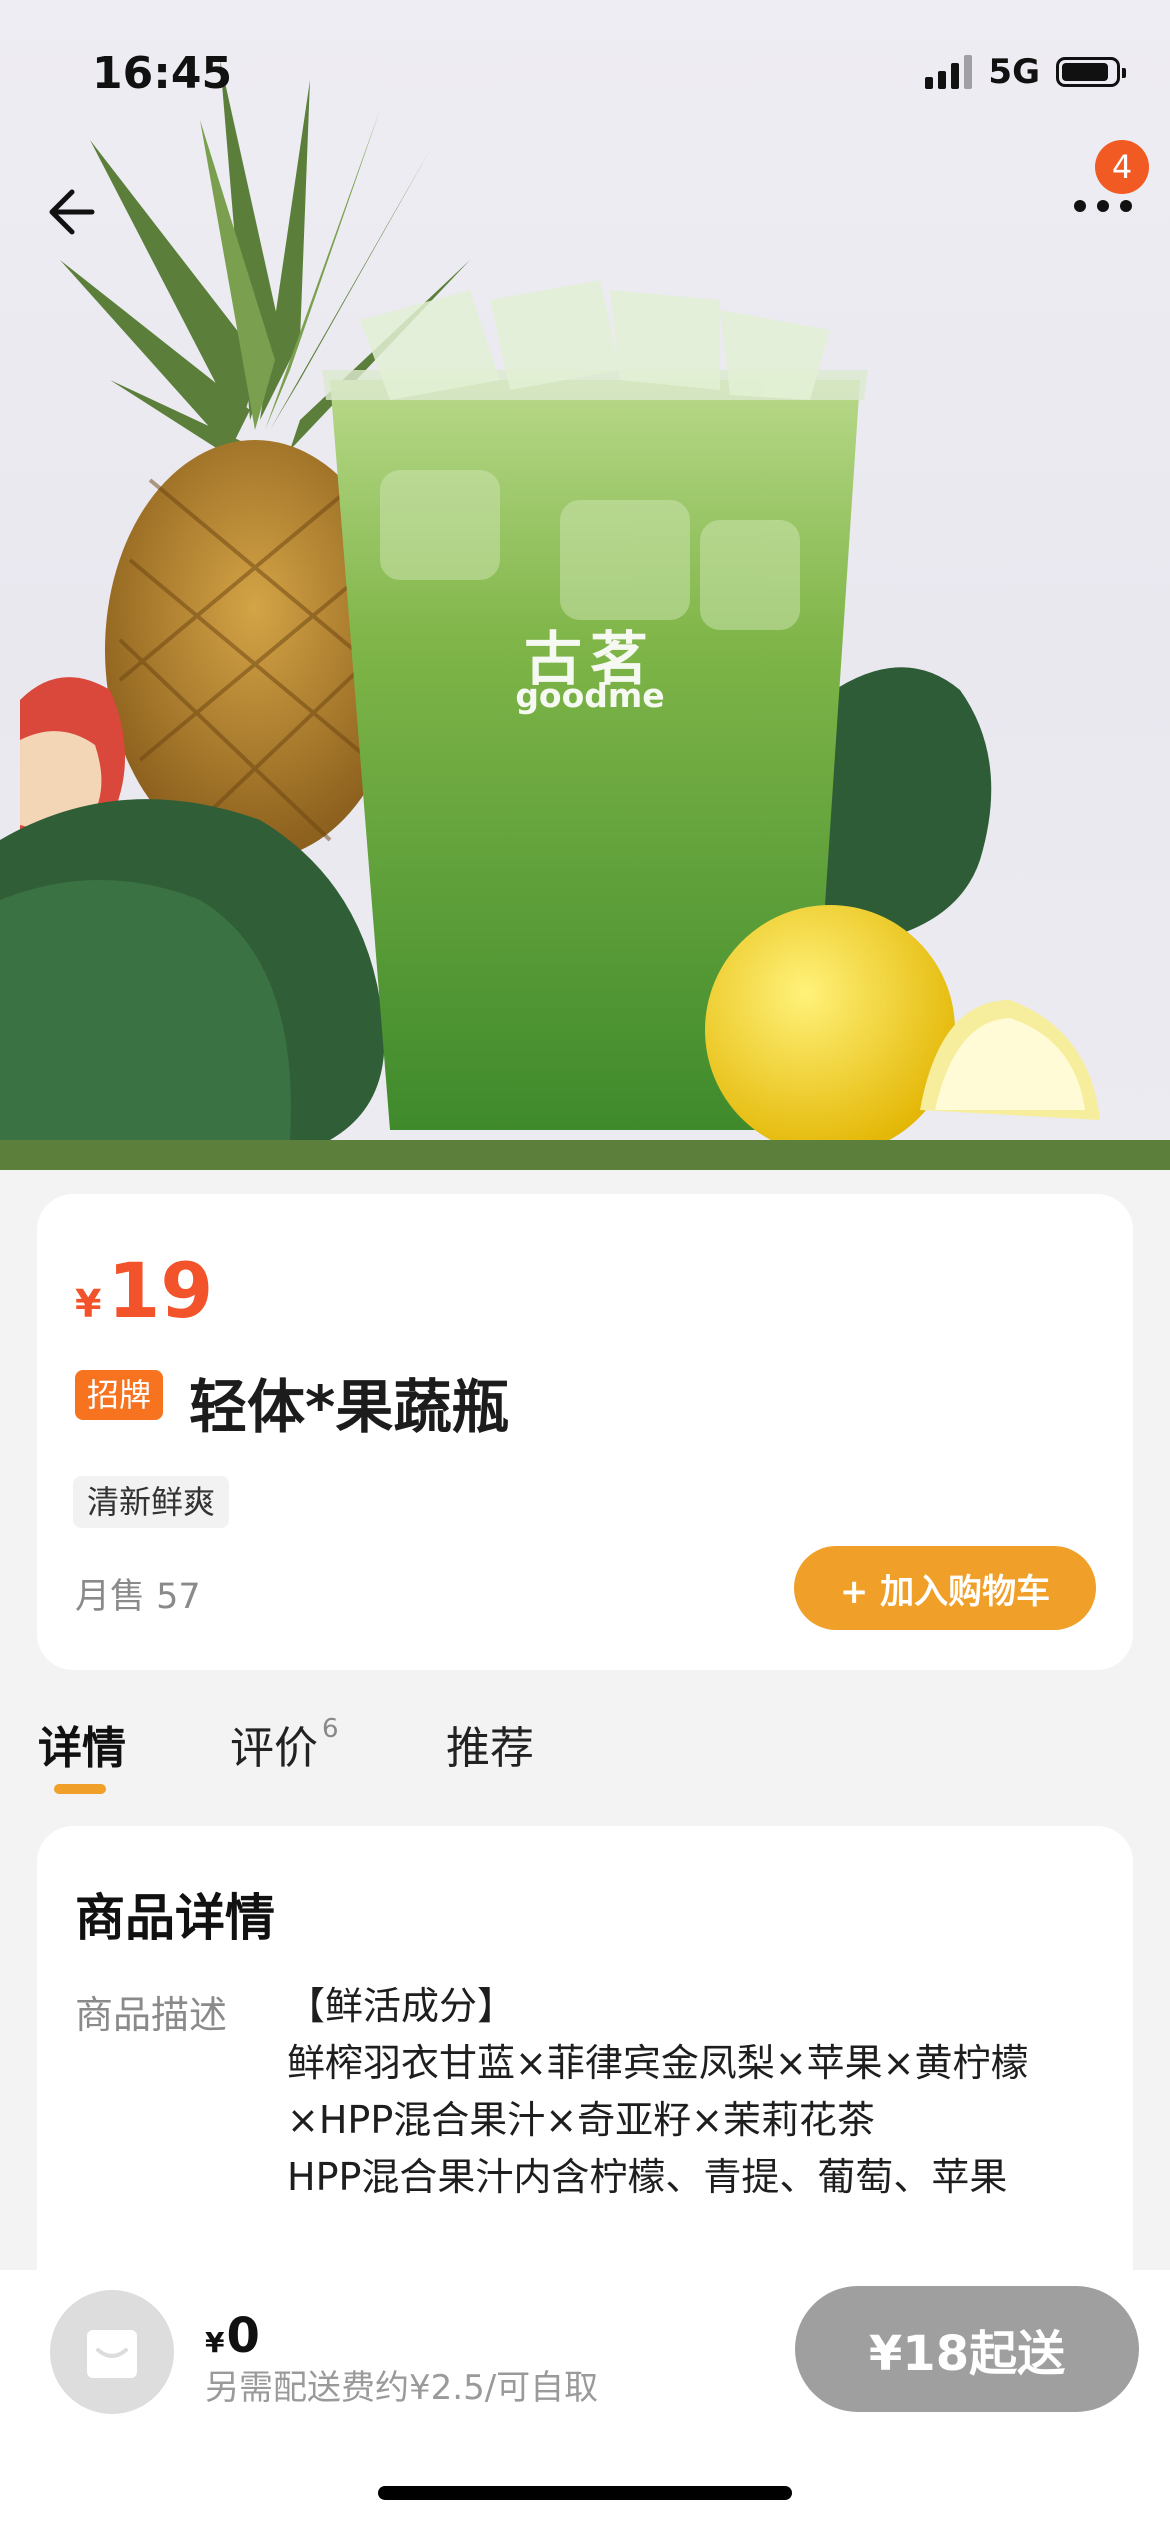 This screenshot has height=2532, width=1170. I want to click on tab-recommend-label: 推荐, so click(490, 1748).